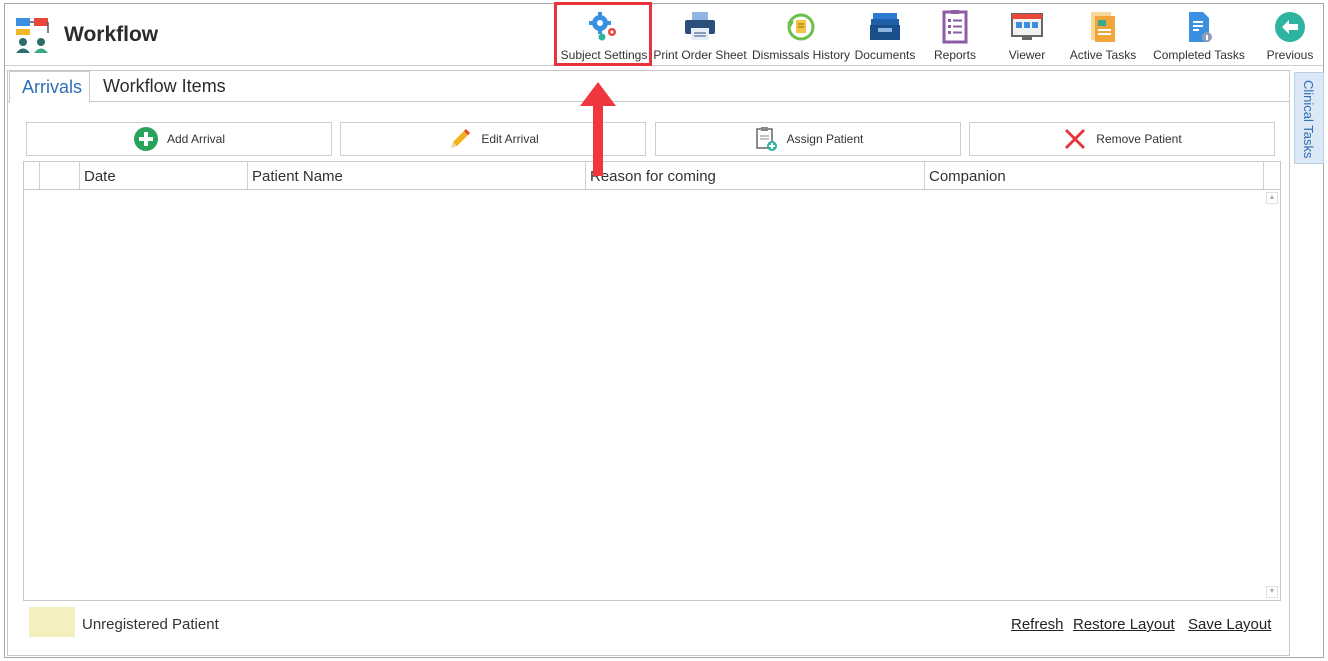 This screenshot has width=1328, height=661. What do you see at coordinates (1027, 55) in the screenshot?
I see `toolbar-label: Viewer` at bounding box center [1027, 55].